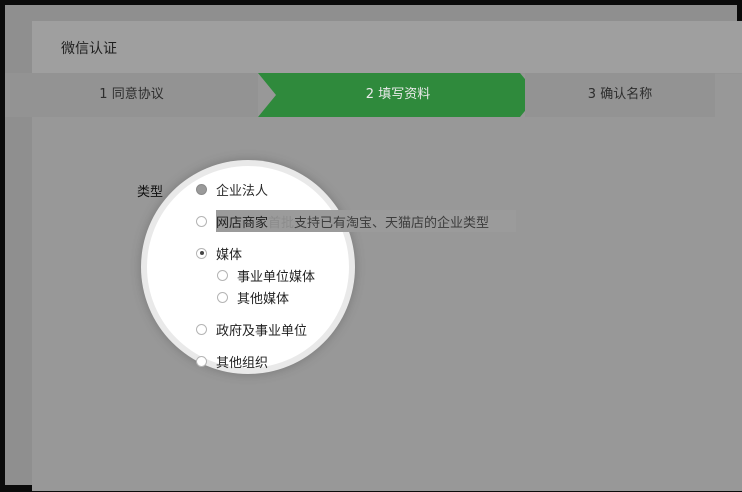 The image size is (742, 492). I want to click on option-government-label: 政府及事业单位, so click(262, 331).